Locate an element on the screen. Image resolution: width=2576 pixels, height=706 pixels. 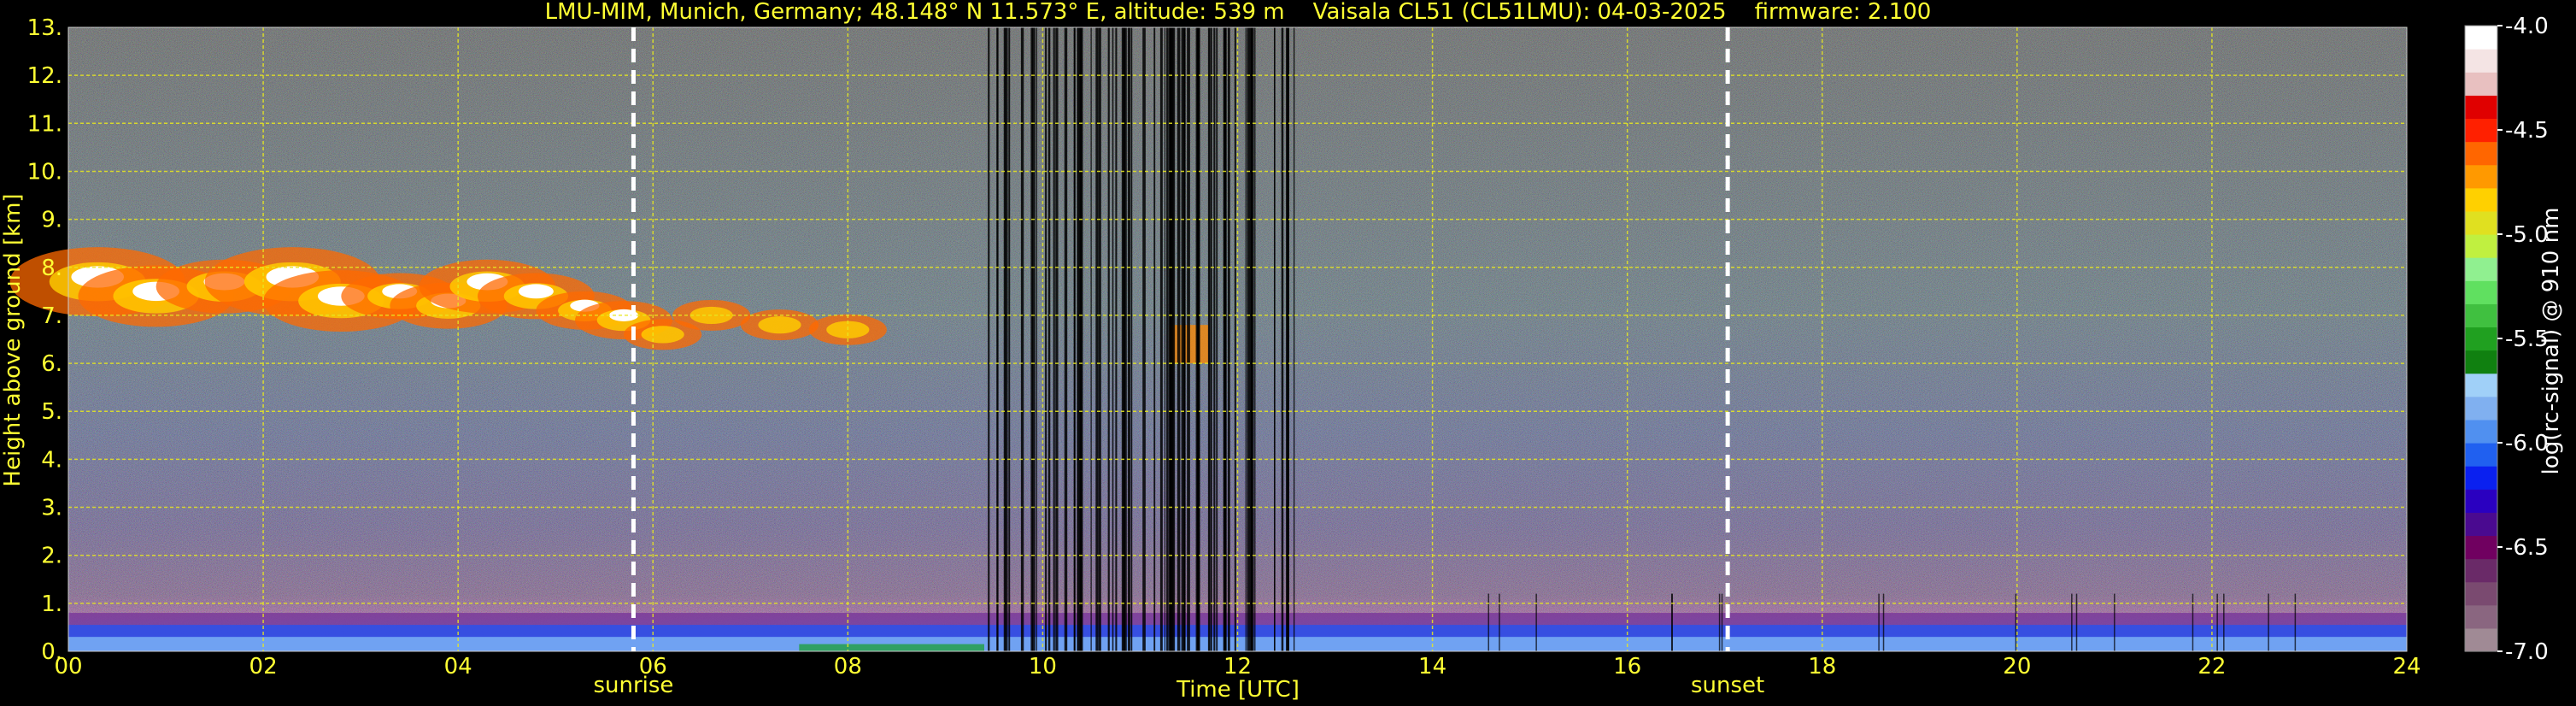
x-tick-label: 16 is located at coordinates (1627, 667).